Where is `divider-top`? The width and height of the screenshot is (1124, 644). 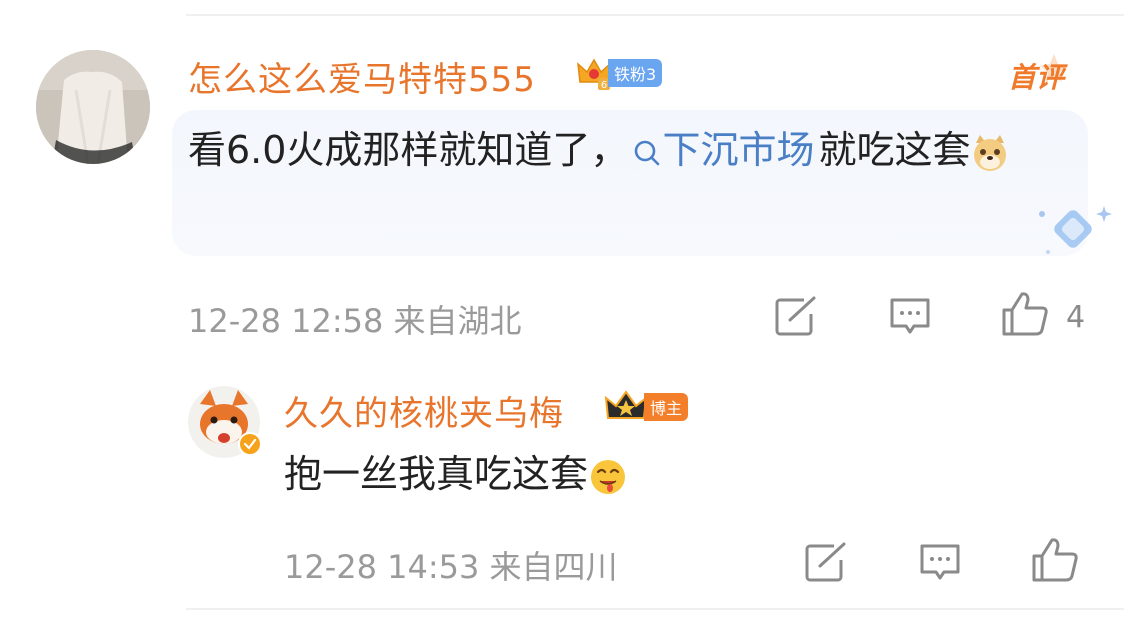
divider-top is located at coordinates (655, 15).